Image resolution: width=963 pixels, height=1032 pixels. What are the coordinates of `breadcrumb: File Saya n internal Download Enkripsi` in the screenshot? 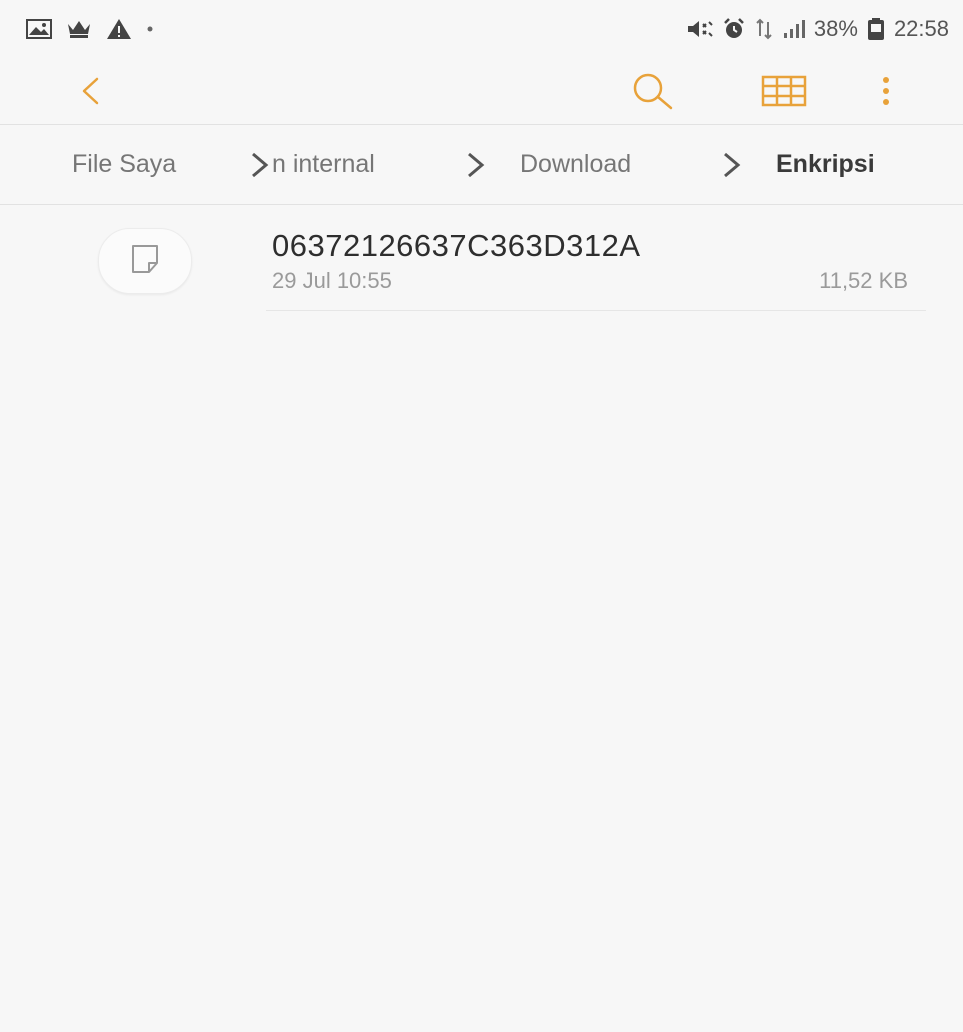 It's located at (481, 165).